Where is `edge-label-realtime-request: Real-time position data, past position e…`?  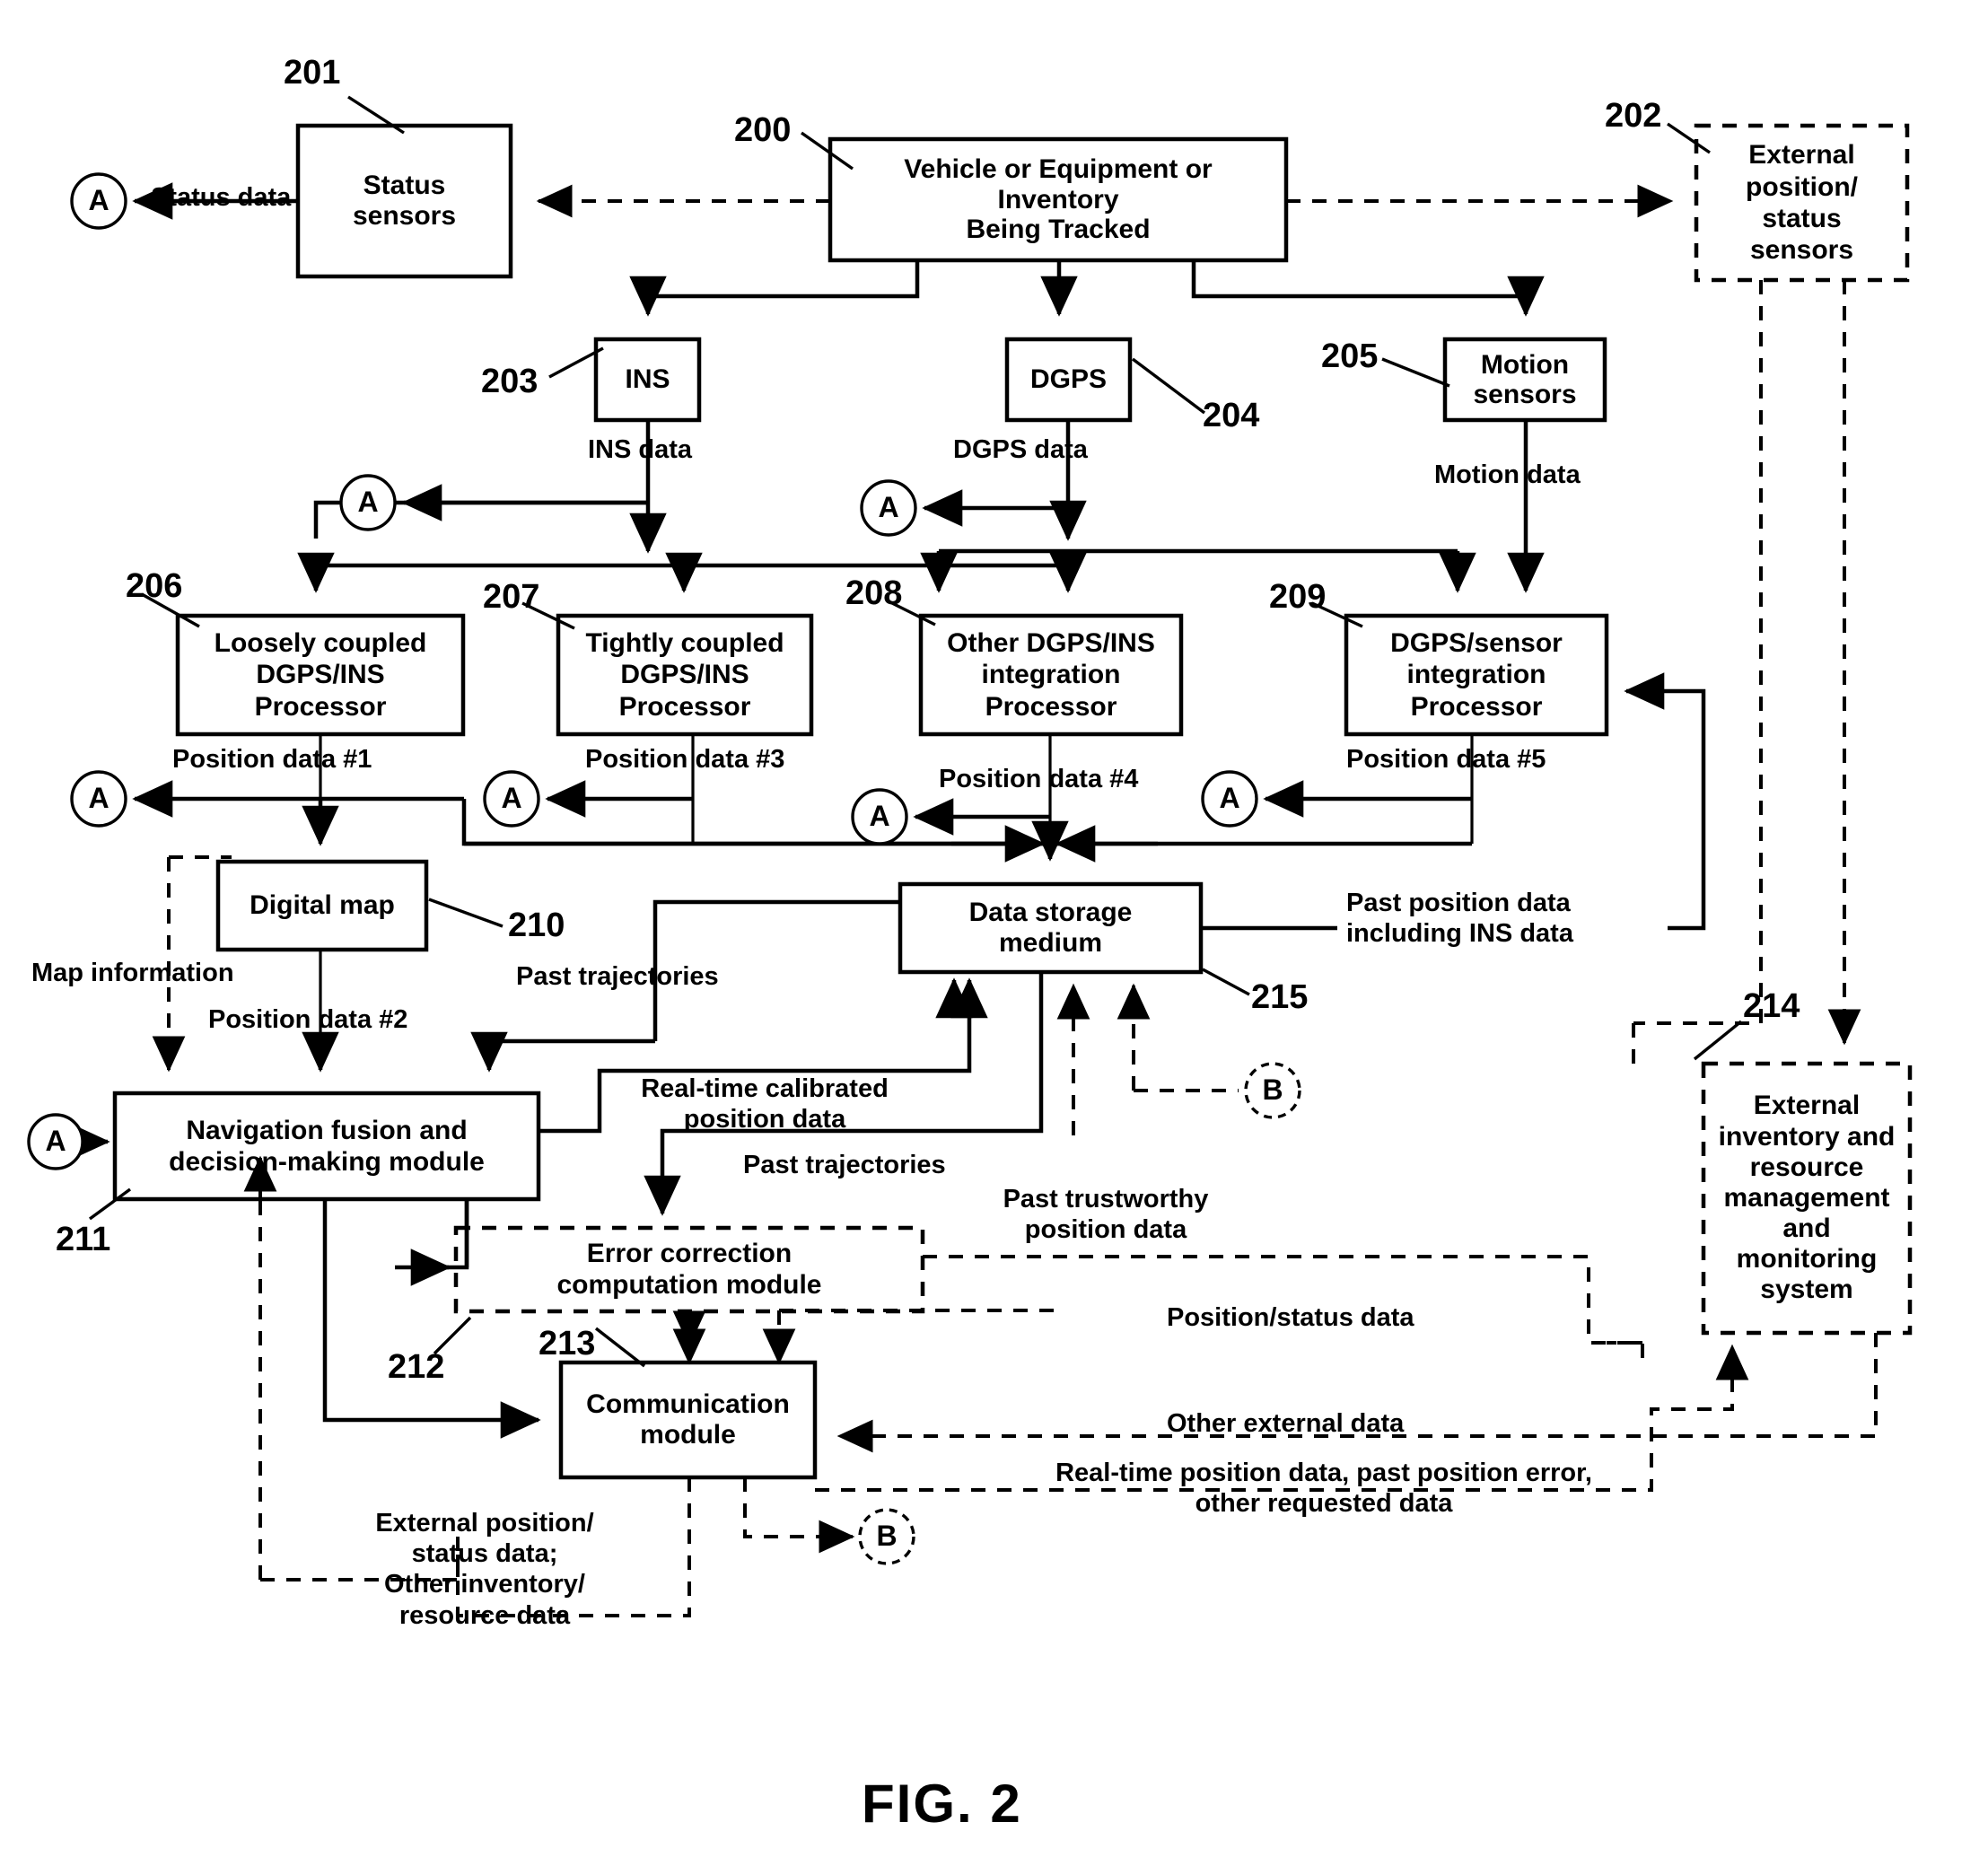
edge-label-realtime-request: Real-time position data, past position e… is located at coordinates (1324, 1488).